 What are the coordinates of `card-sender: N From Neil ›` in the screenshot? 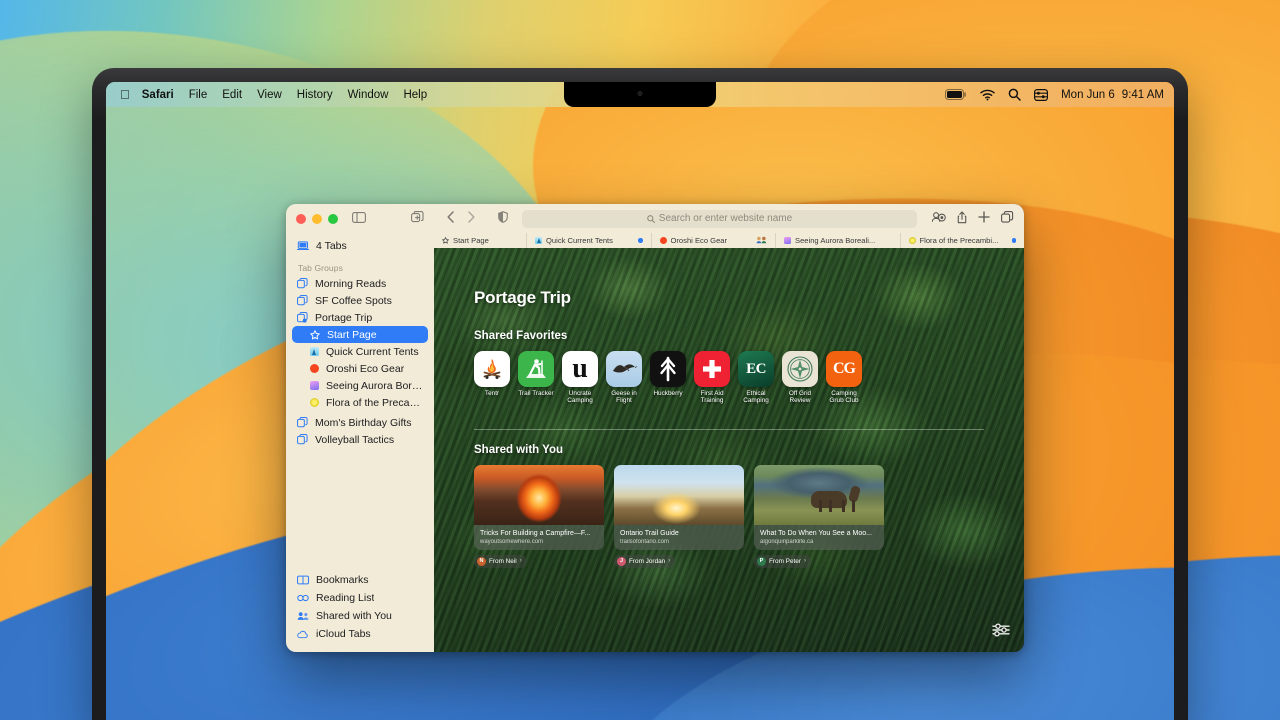 It's located at (500, 561).